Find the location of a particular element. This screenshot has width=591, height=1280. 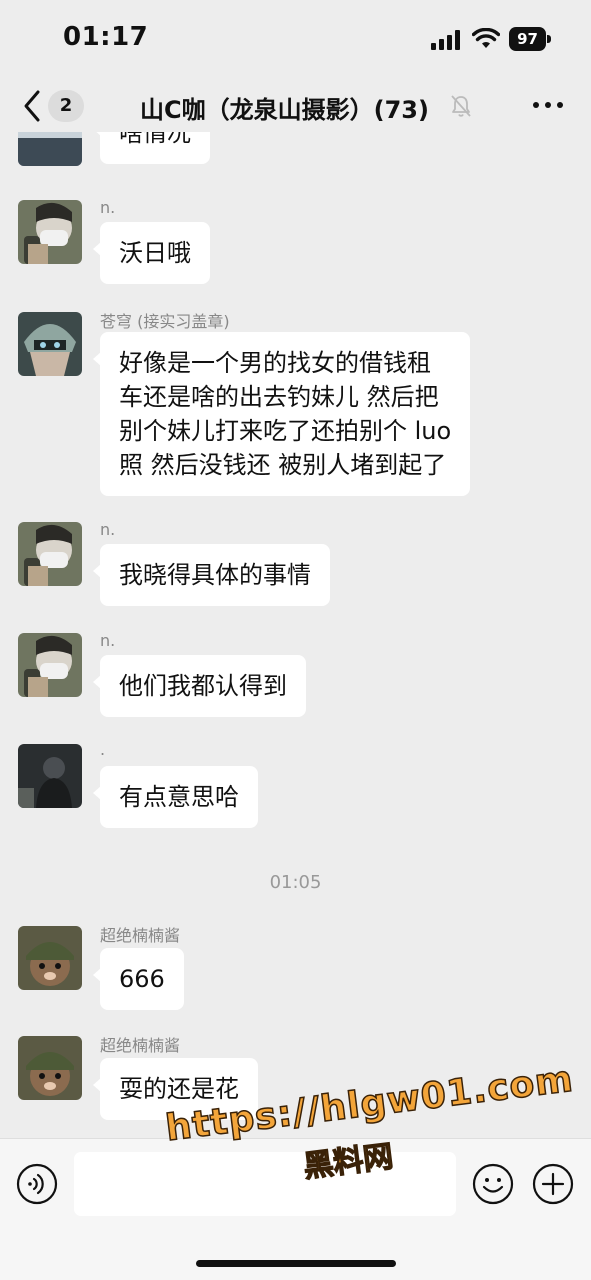

unread-count-badge: 2 is located at coordinates (66, 106).